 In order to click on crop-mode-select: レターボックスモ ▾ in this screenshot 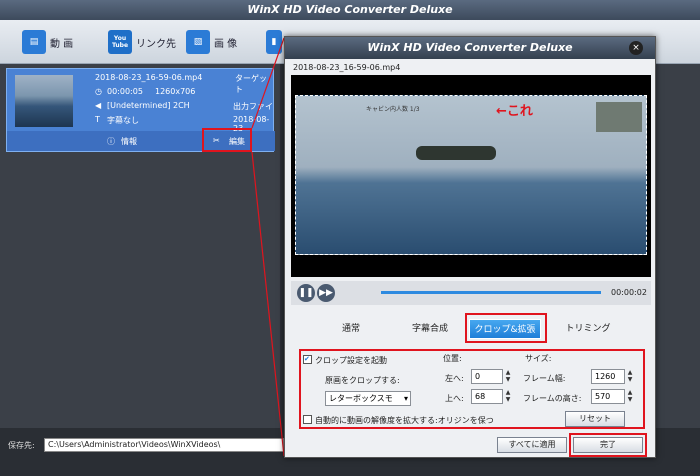, I will do `click(368, 398)`.